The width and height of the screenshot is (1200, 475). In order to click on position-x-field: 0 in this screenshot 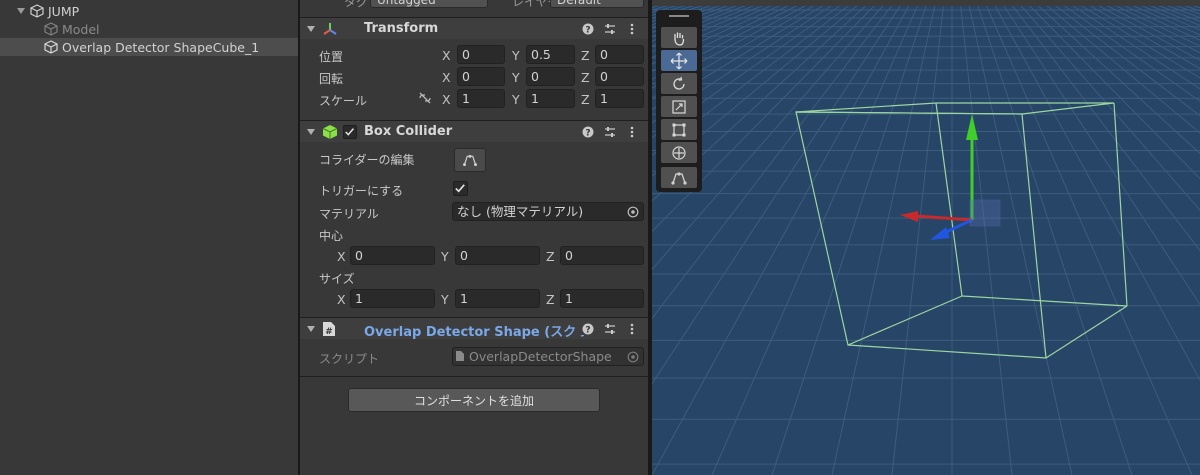, I will do `click(481, 54)`.